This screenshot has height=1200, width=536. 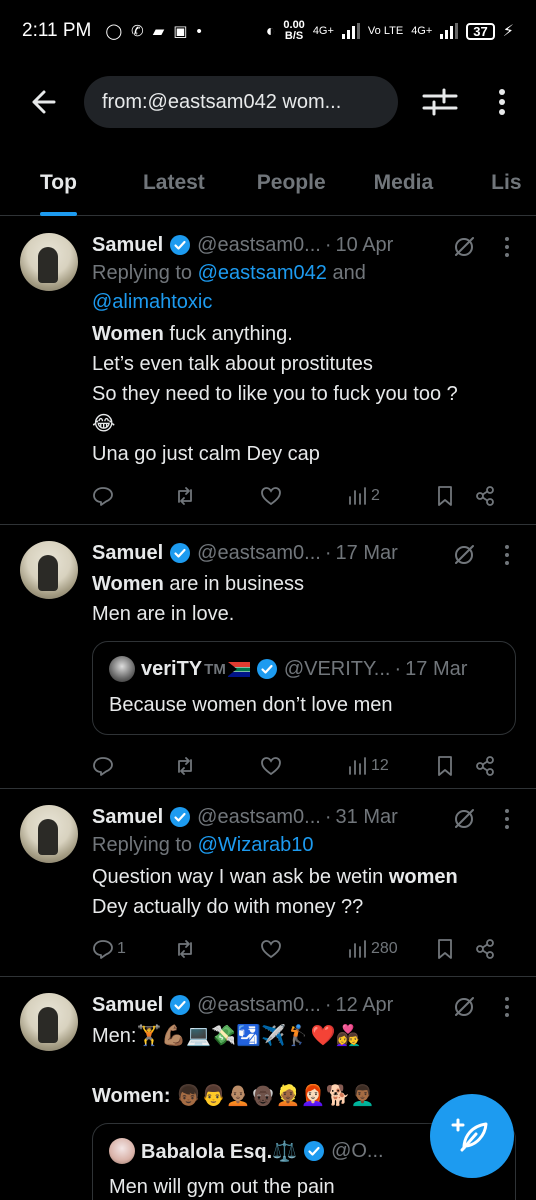 I want to click on alarm-icon: ◐, so click(x=270, y=31).